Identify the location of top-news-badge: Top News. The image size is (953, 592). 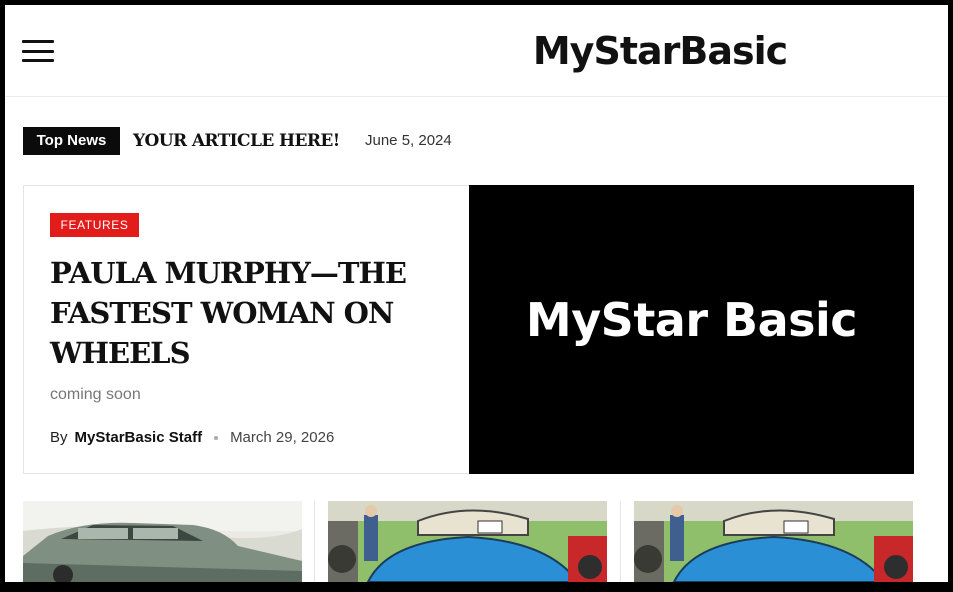
(71, 141).